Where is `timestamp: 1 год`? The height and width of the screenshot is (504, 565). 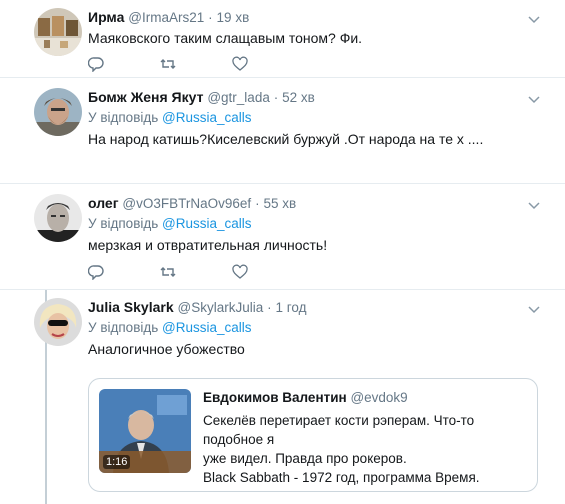
timestamp: 1 год is located at coordinates (291, 307).